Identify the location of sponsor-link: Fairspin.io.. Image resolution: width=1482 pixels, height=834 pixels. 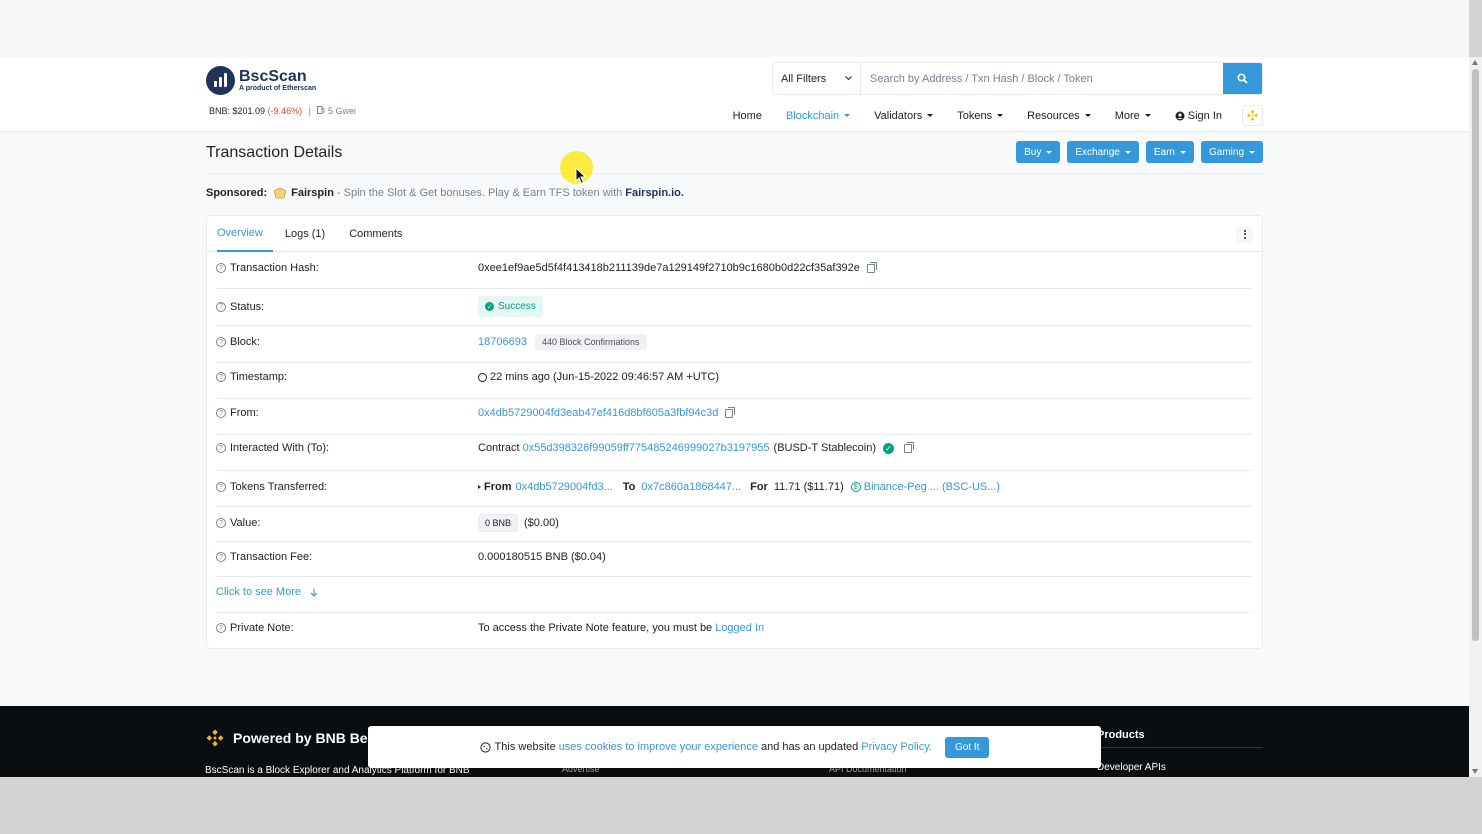
(654, 193).